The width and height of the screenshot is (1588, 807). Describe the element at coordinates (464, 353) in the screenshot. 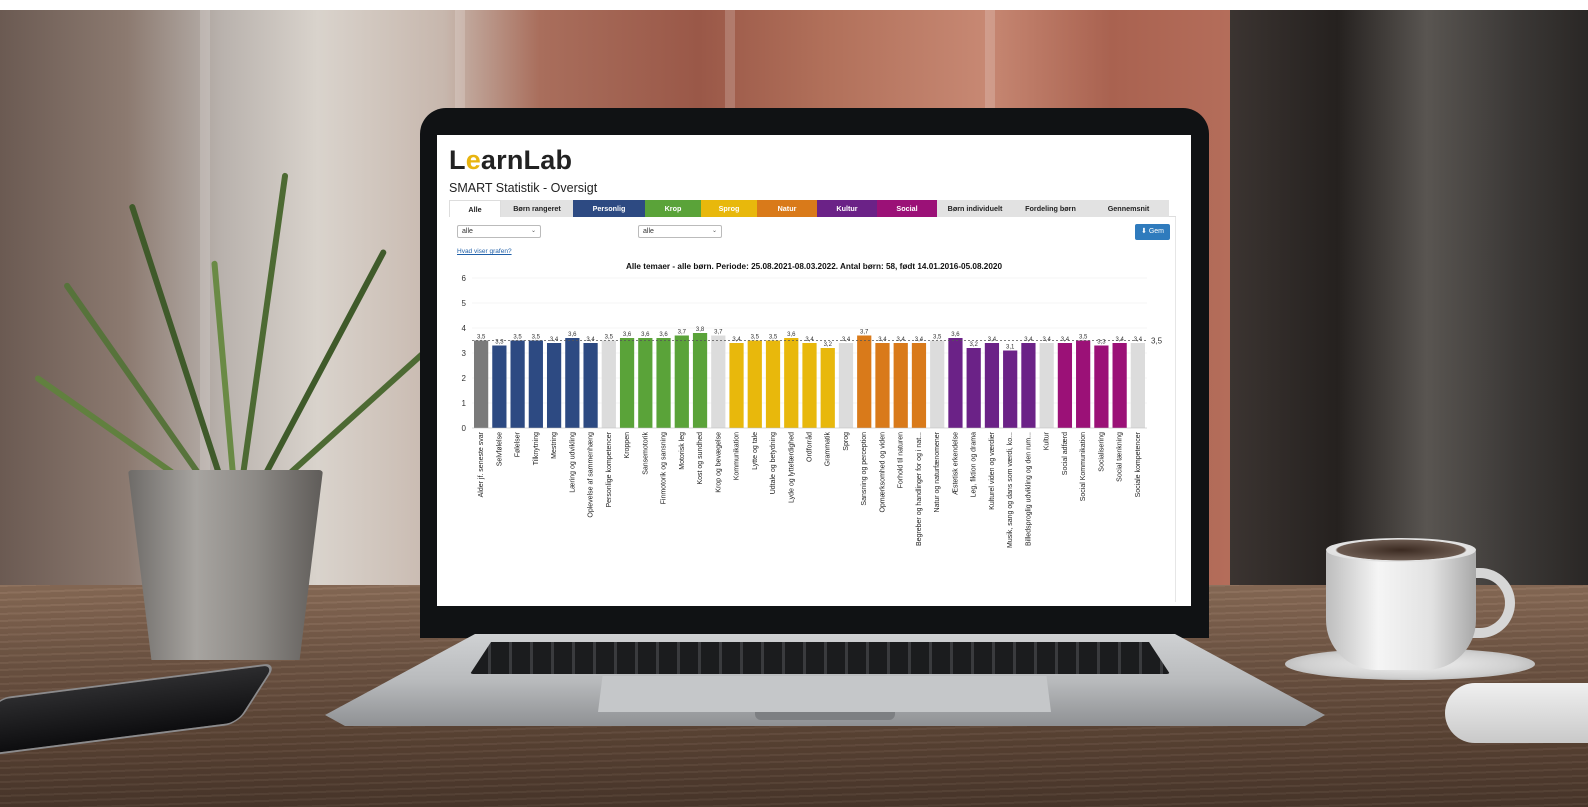

I see `y-tick-label: 3` at that location.